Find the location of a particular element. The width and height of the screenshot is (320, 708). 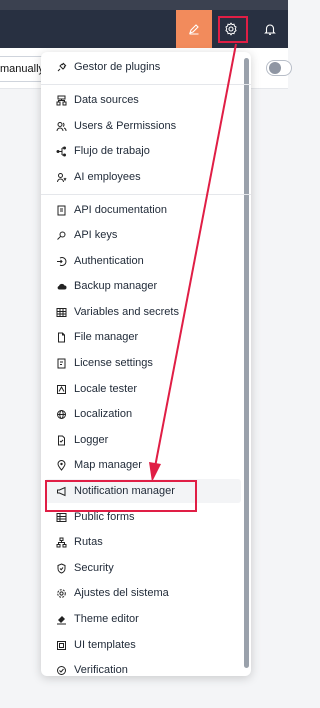

menu-item-label: Locale tester is located at coordinates (105, 389).